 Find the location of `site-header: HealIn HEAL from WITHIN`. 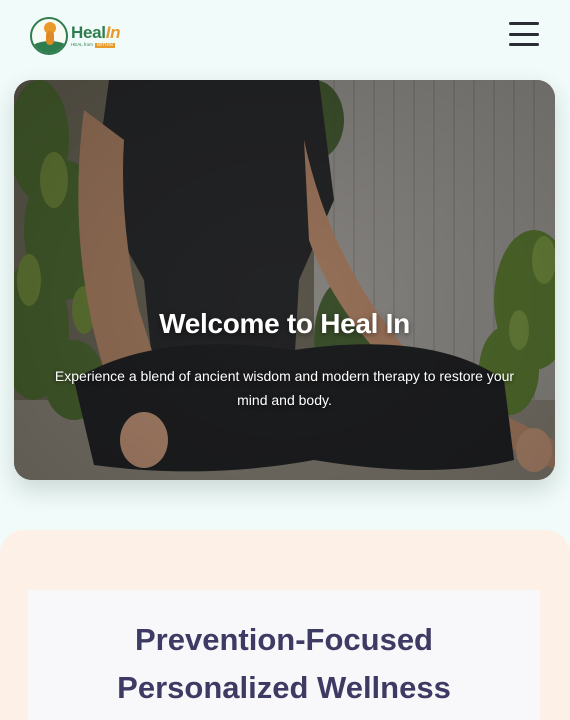

site-header: HealIn HEAL from WITHIN is located at coordinates (285, 37).